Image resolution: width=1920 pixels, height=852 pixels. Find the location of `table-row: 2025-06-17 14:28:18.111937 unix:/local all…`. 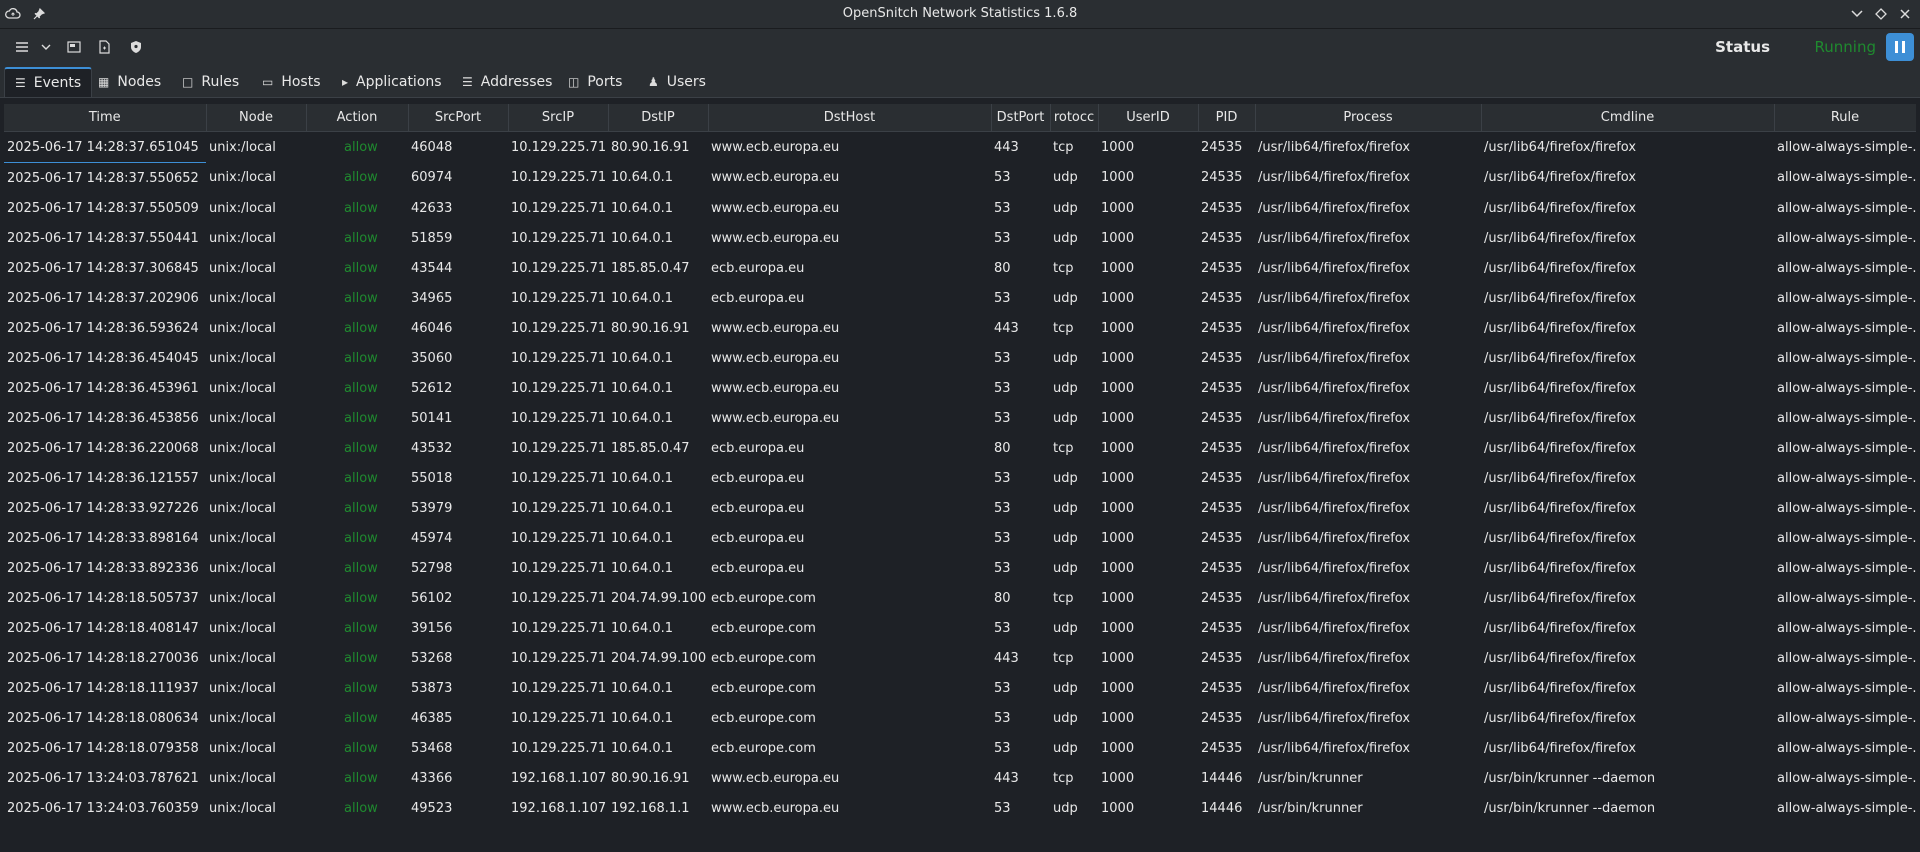

table-row: 2025-06-17 14:28:18.111937 unix:/local all… is located at coordinates (960, 688).